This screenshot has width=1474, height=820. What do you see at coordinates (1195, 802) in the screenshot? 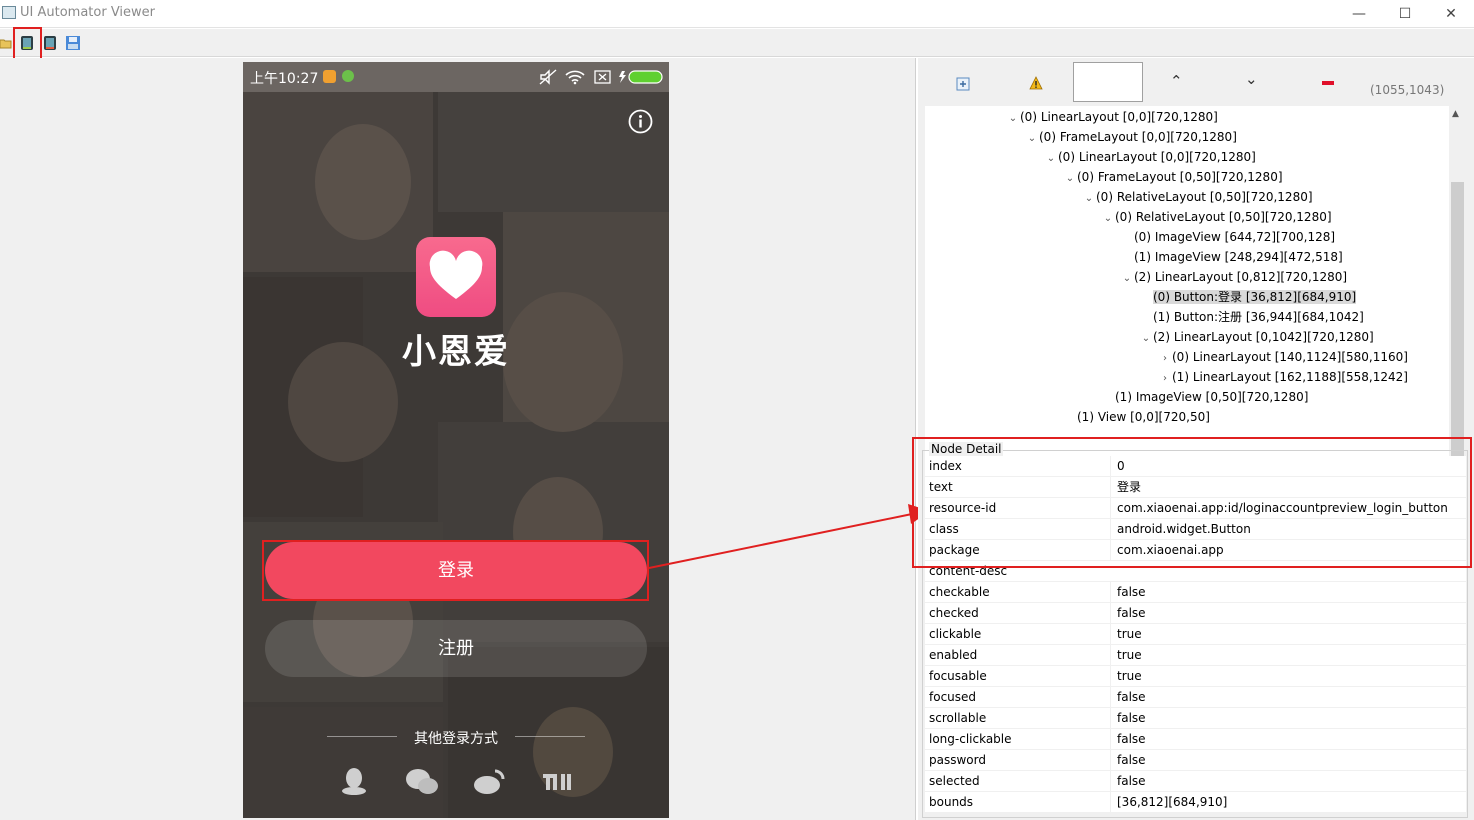
I see `property-row: bounds [36,812][684,910]` at bounding box center [1195, 802].